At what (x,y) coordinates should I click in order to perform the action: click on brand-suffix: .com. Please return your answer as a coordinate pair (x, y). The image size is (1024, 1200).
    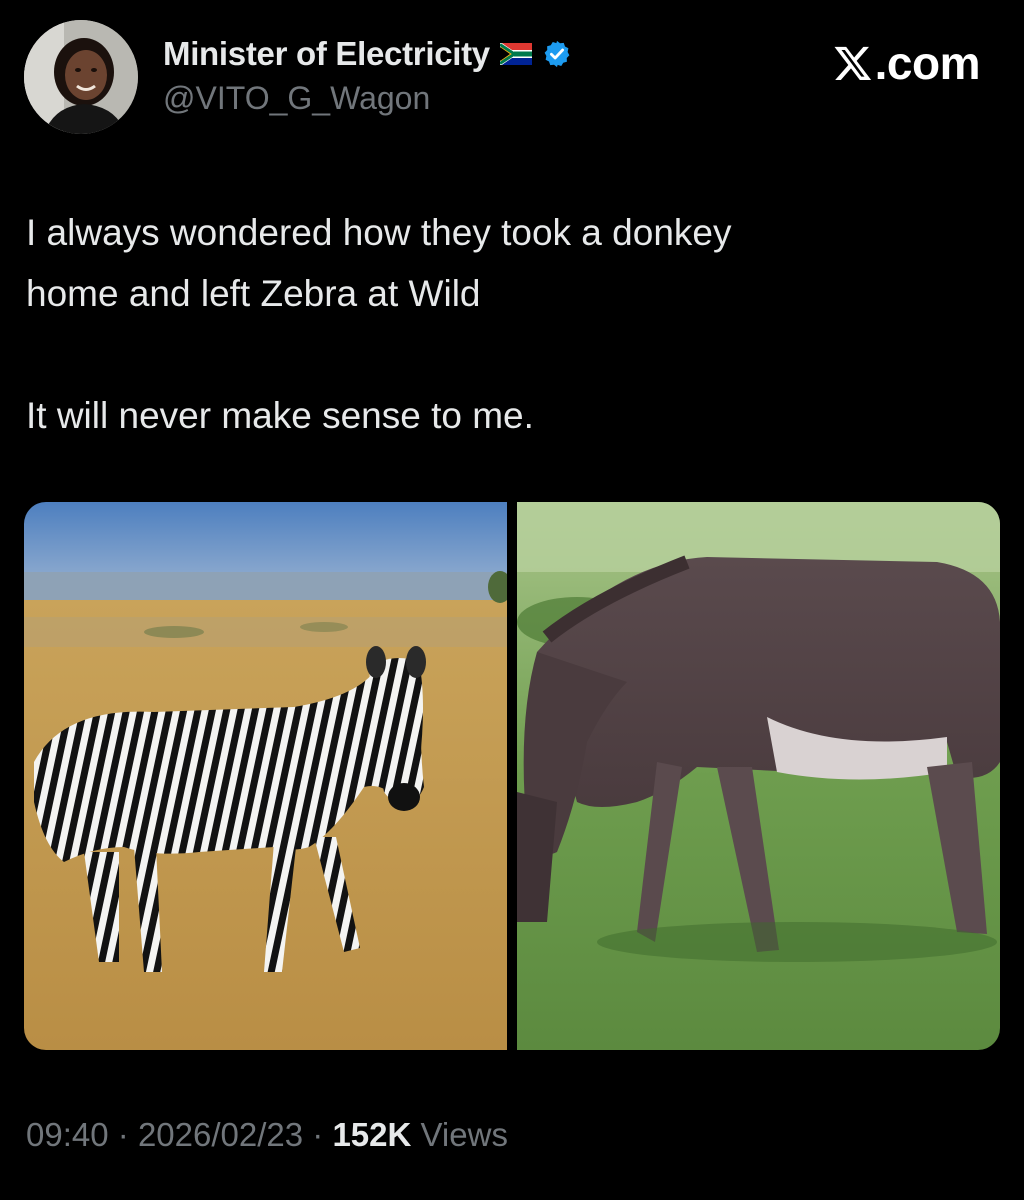
    Looking at the image, I should click on (927, 63).